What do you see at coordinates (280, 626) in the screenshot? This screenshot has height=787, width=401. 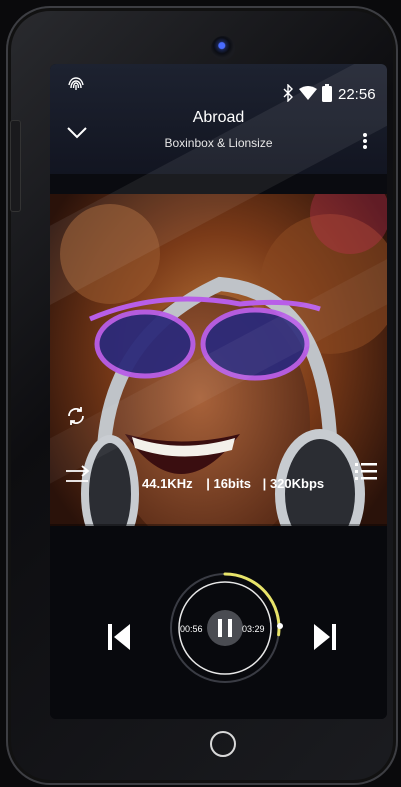 I see `progress-knob` at bounding box center [280, 626].